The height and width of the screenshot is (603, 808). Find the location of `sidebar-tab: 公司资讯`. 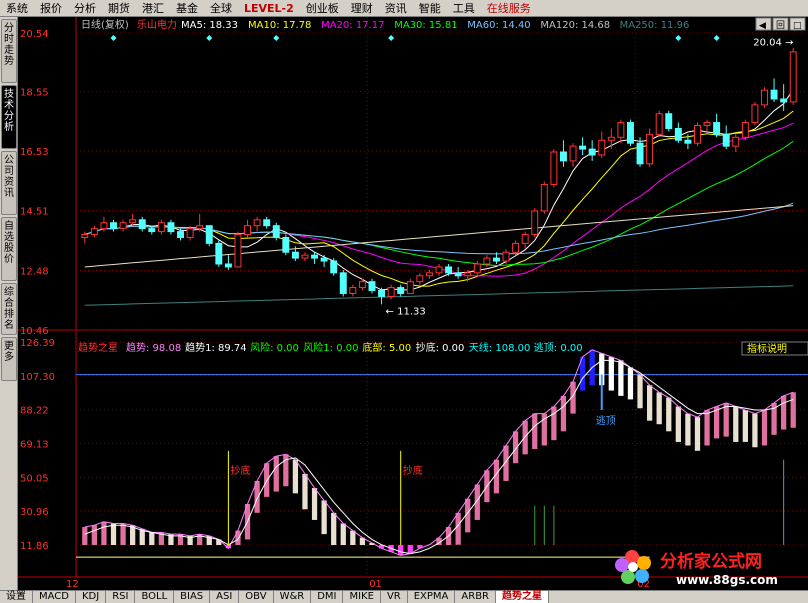

sidebar-tab: 公司资讯 is located at coordinates (9, 183).